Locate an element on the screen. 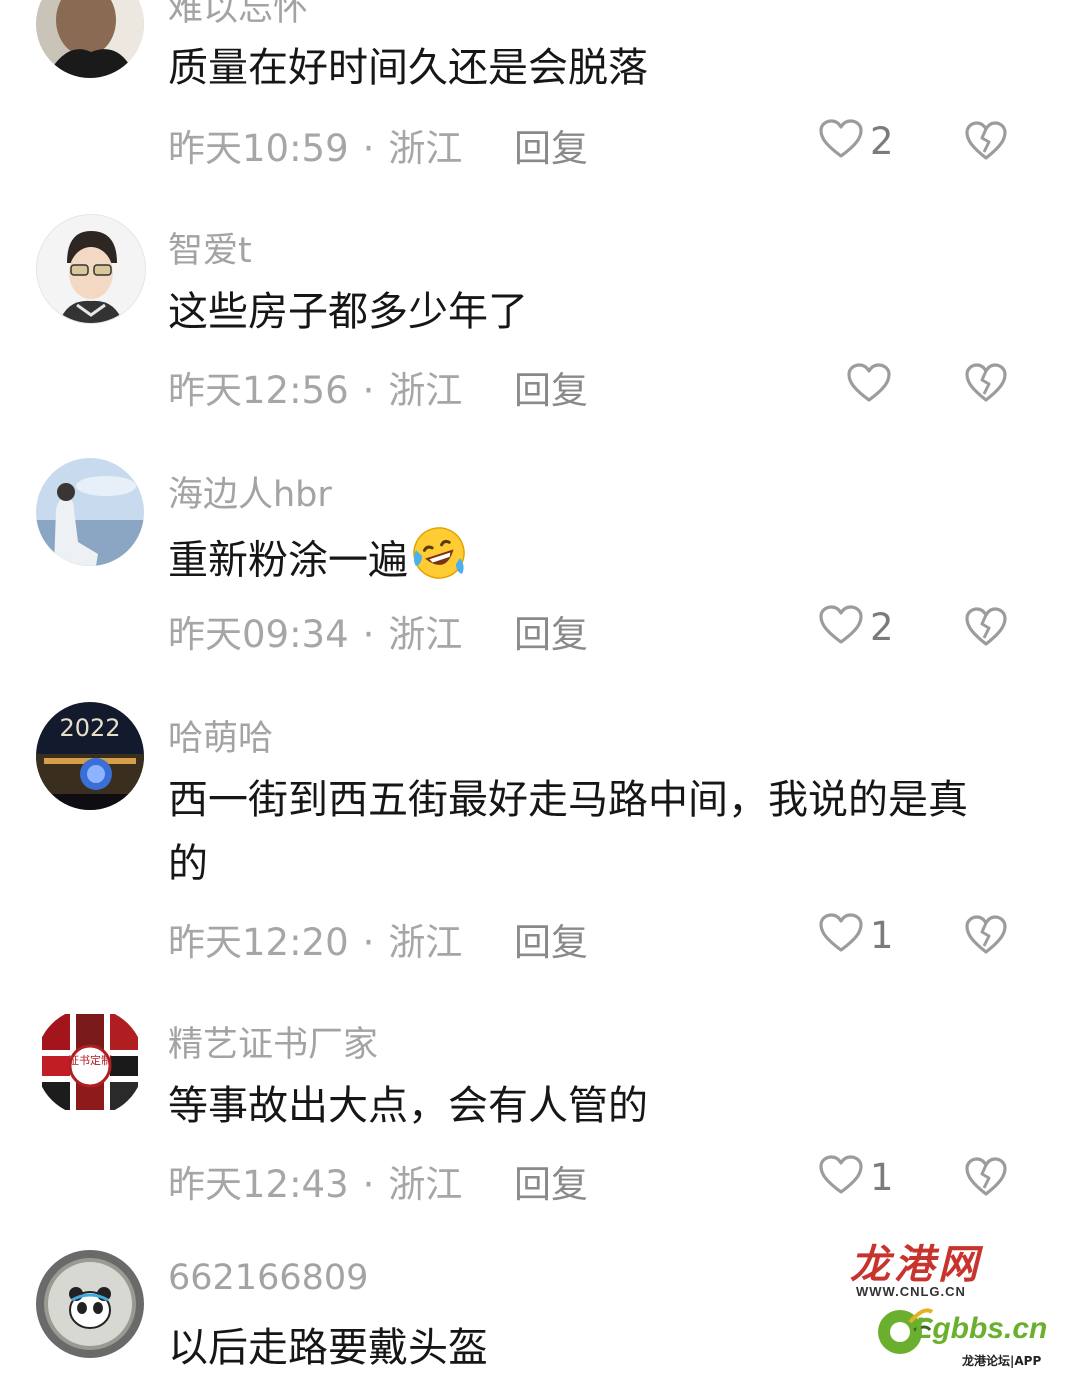 This screenshot has width=1067, height=1380. username: 哈萌哈 is located at coordinates (220, 735).